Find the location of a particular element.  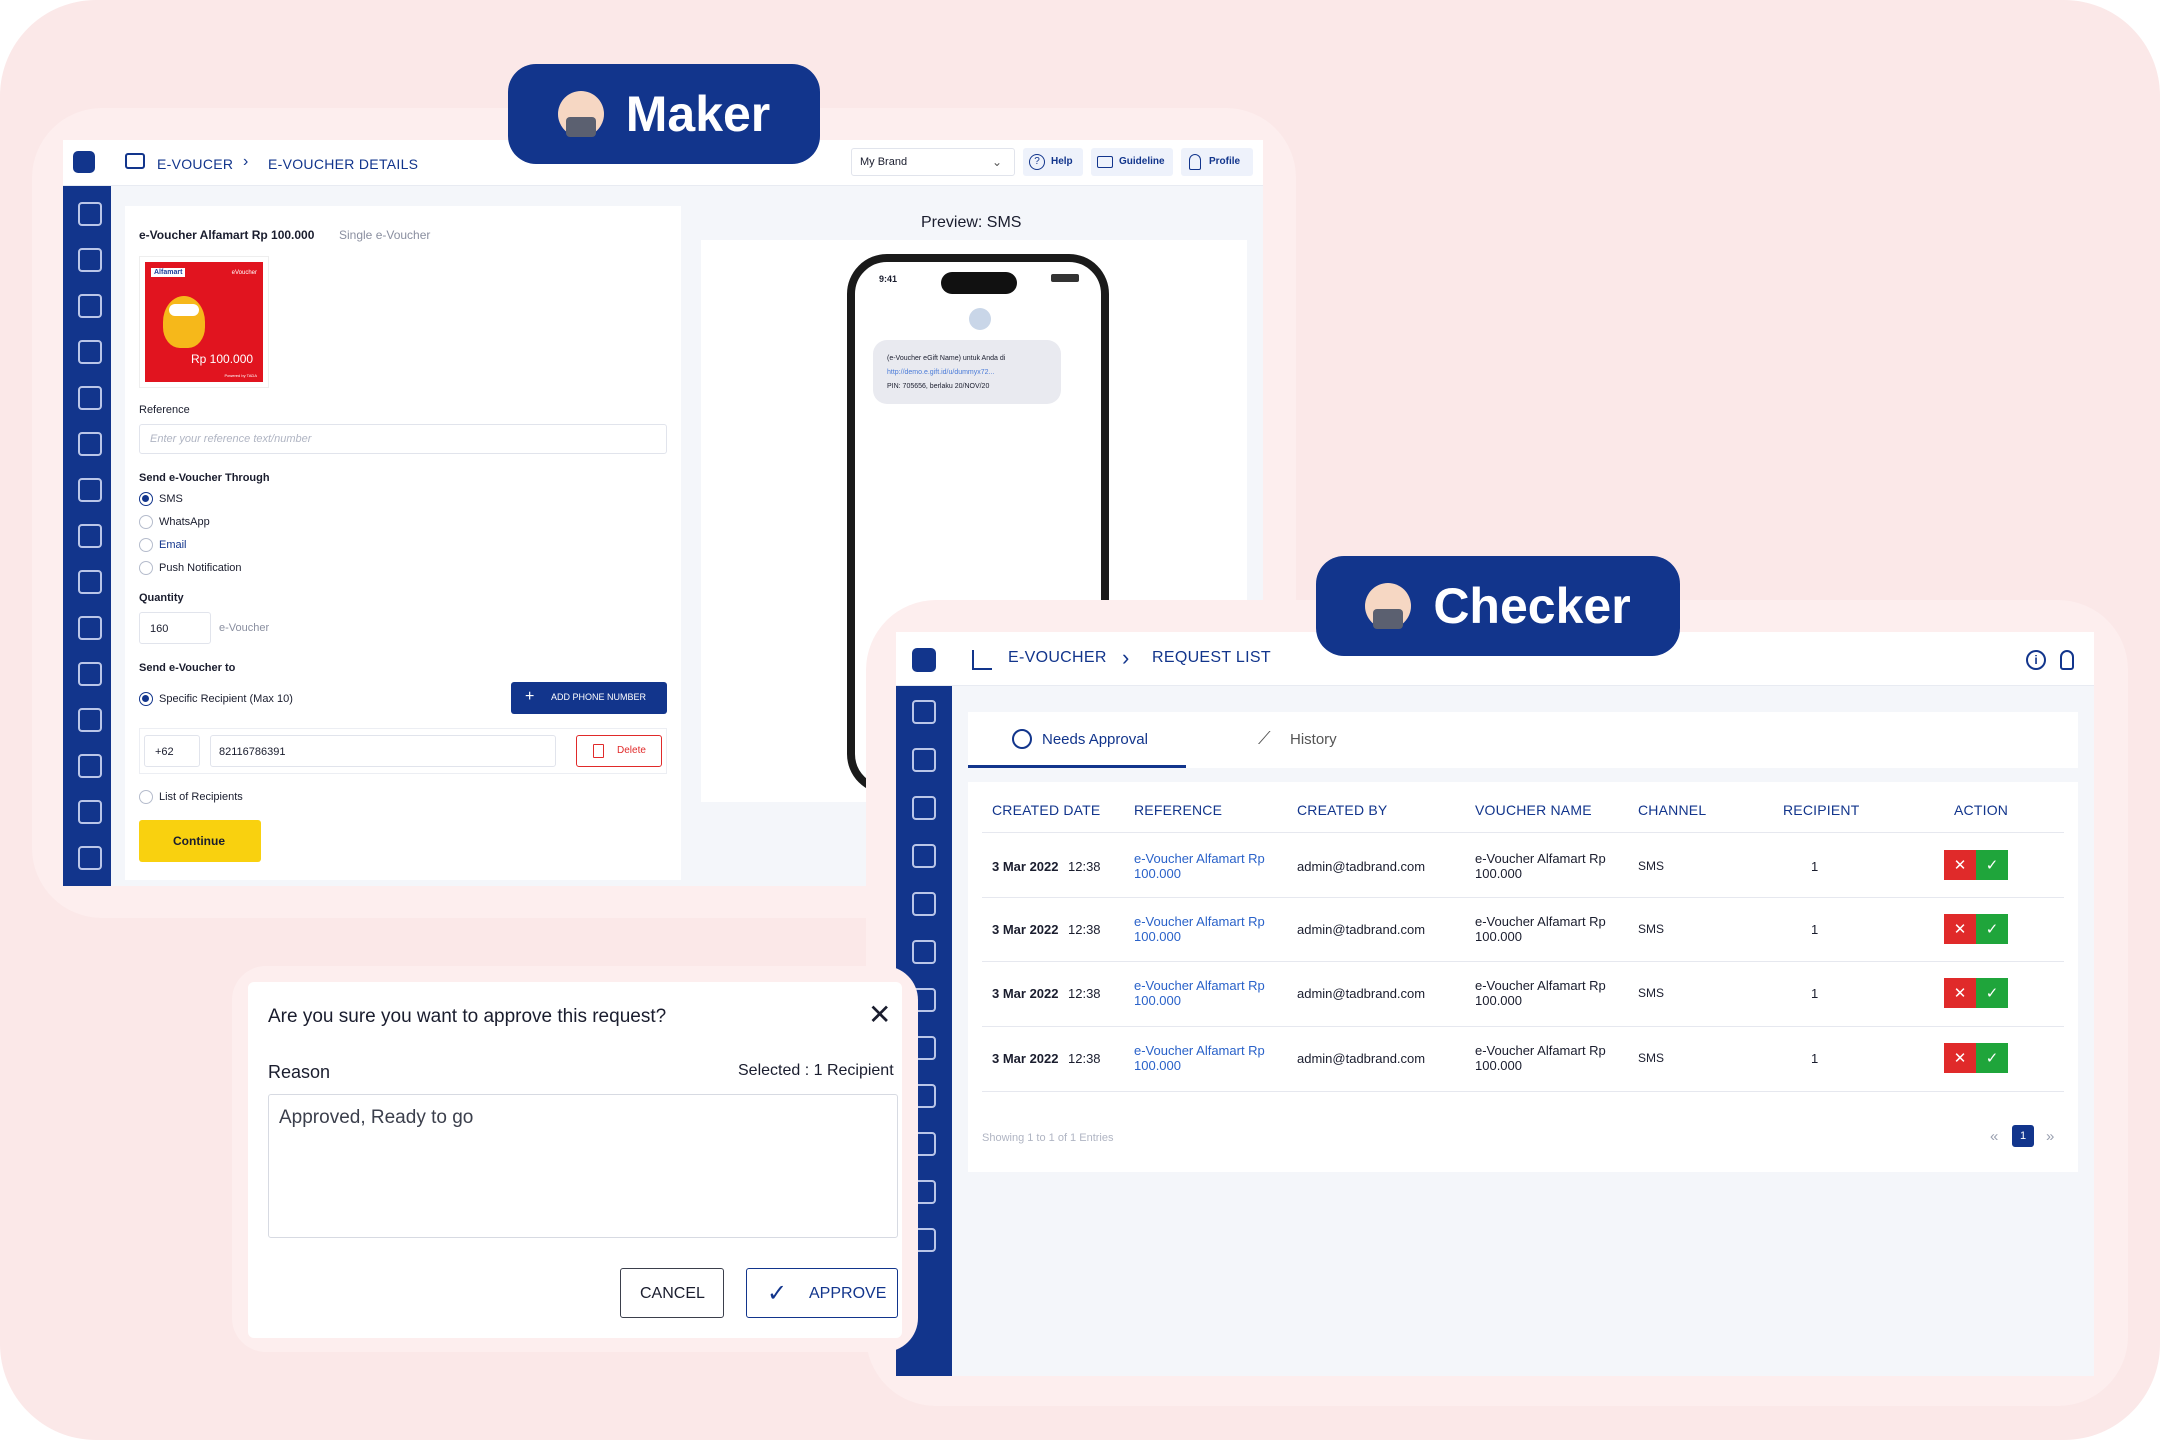

approve-button: ✓ APPROVE is located at coordinates (822, 1293).